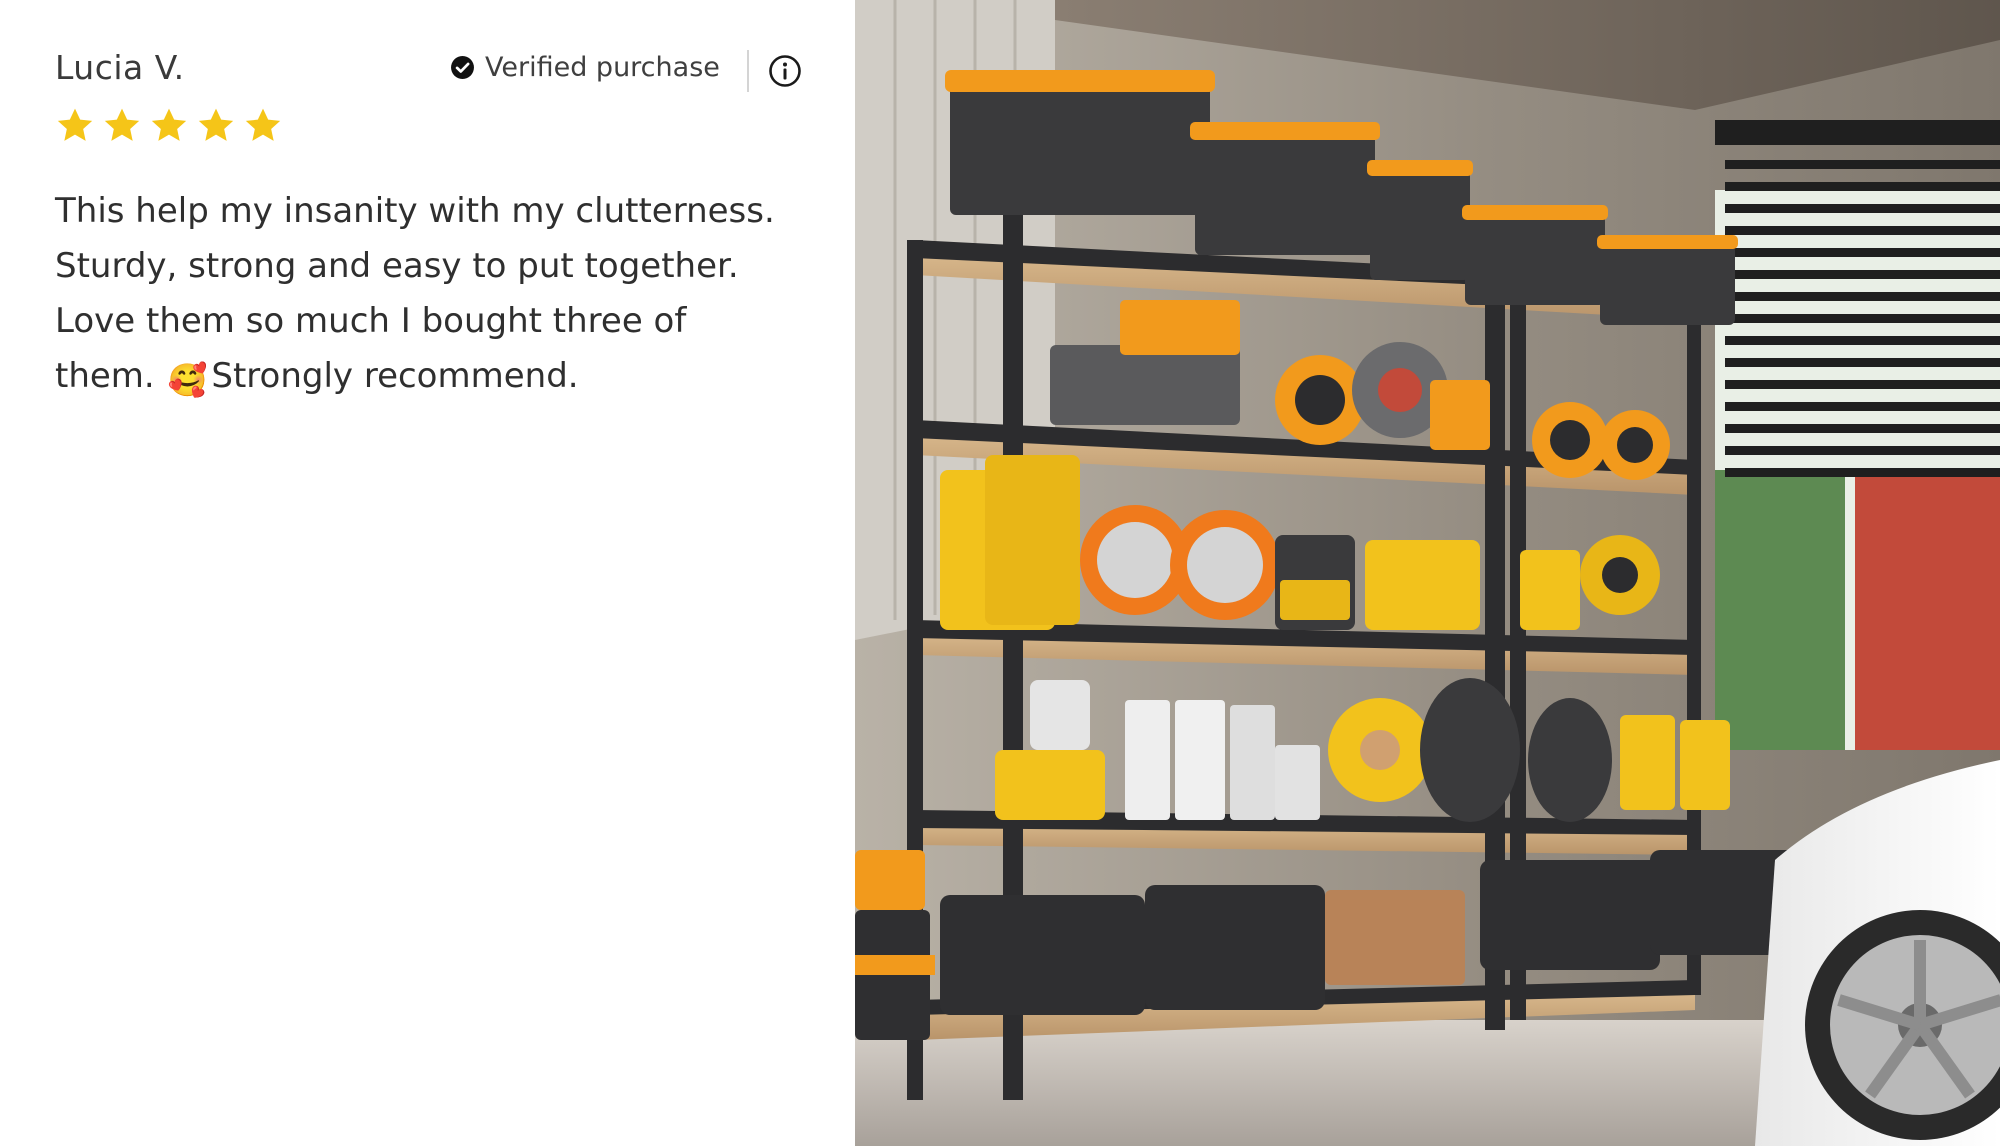 This screenshot has width=2000, height=1146. Describe the element at coordinates (602, 67) in the screenshot. I see `verified-label: Verified purchase` at that location.